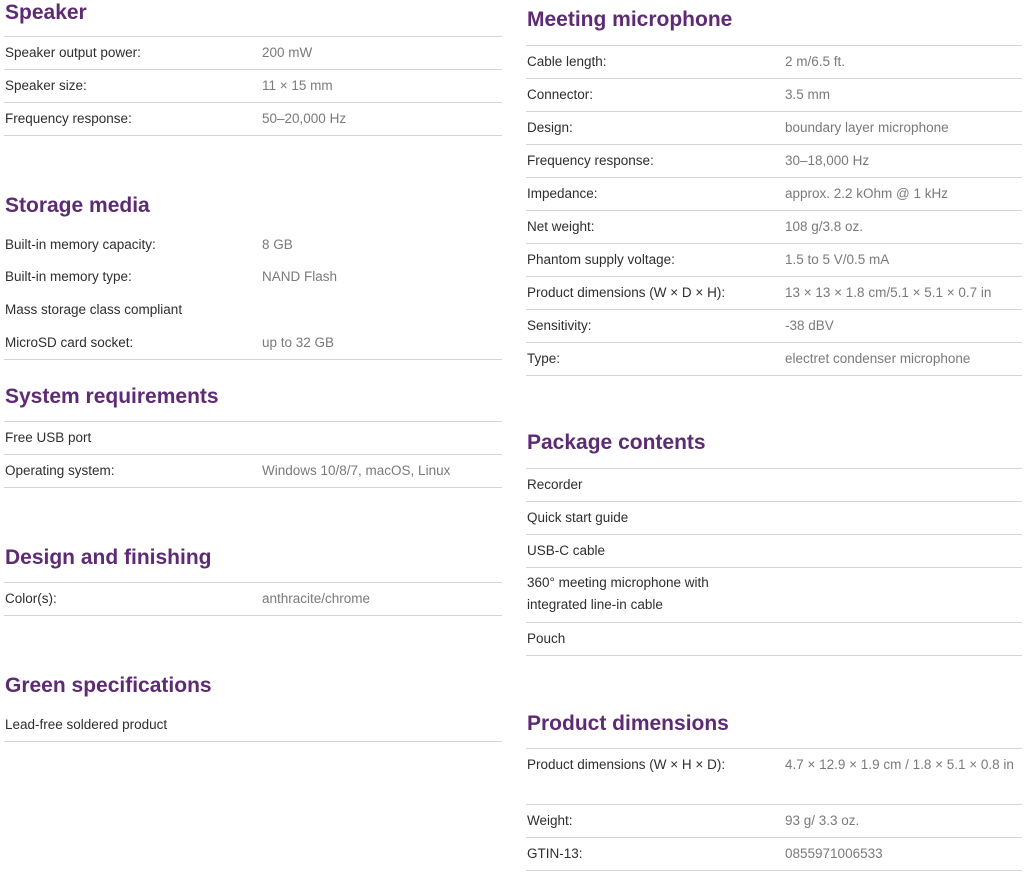 The image size is (1024, 873). Describe the element at coordinates (46, 85) in the screenshot. I see `spec-label: Speaker size:` at that location.